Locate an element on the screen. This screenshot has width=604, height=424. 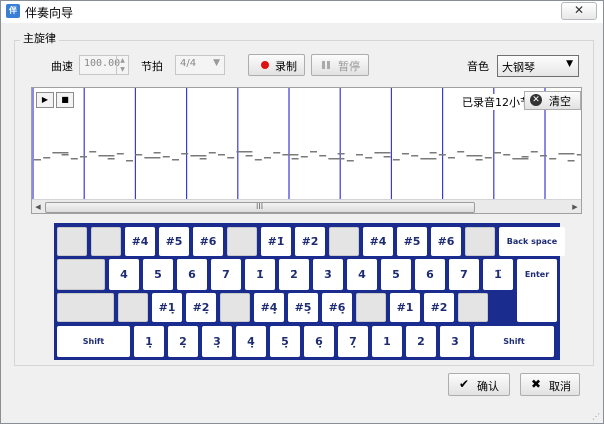
key-1-3: 6 is located at coordinates (192, 274).